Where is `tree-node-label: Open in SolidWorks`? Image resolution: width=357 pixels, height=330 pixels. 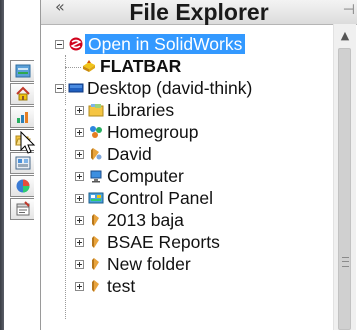 tree-node-label: Open in SolidWorks is located at coordinates (165, 44).